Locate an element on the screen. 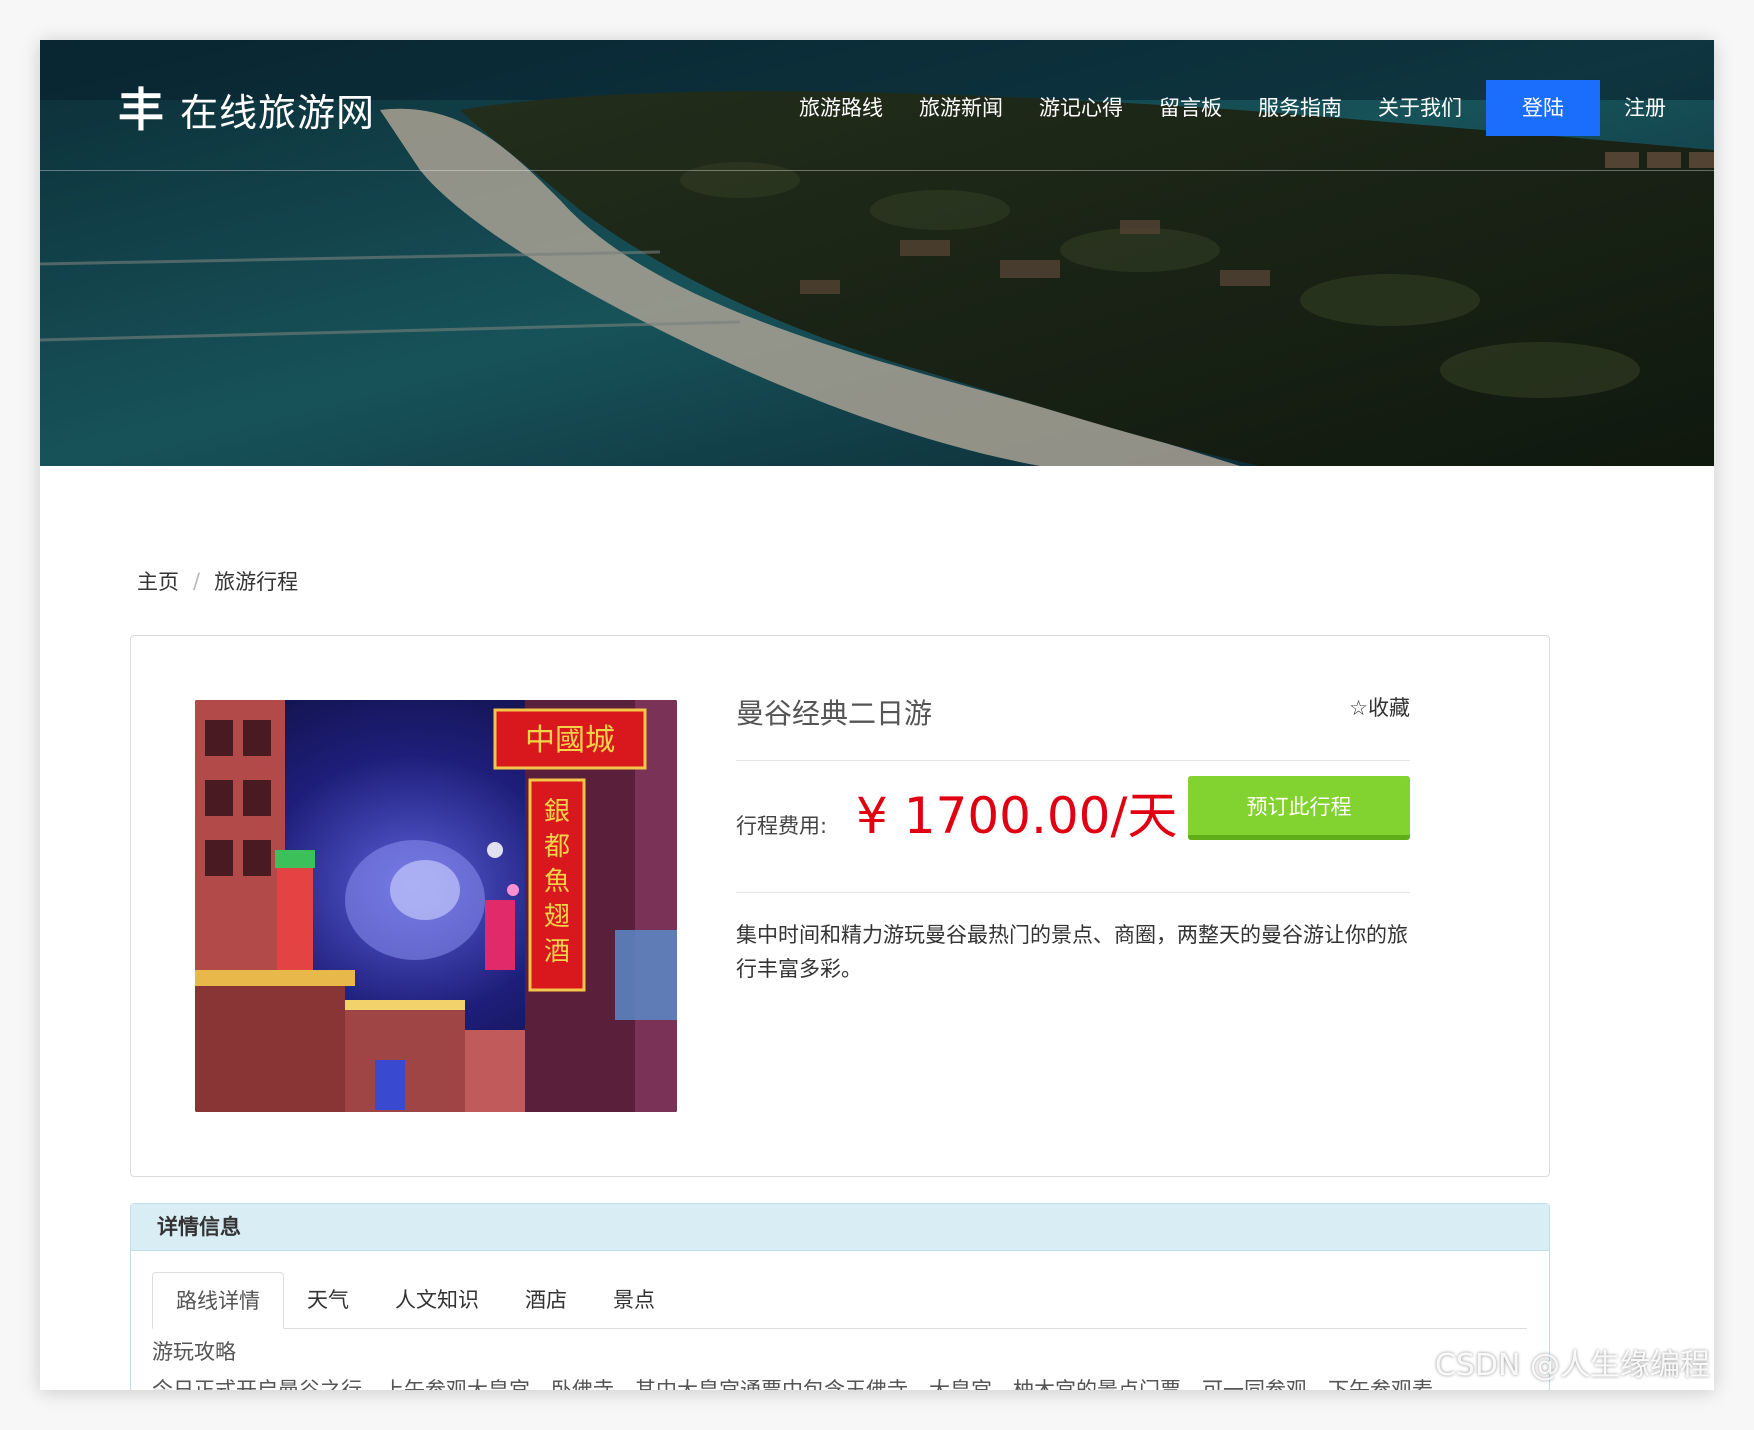 This screenshot has width=1754, height=1430. nav-item-service-guide: 服务指南 is located at coordinates (1300, 108).